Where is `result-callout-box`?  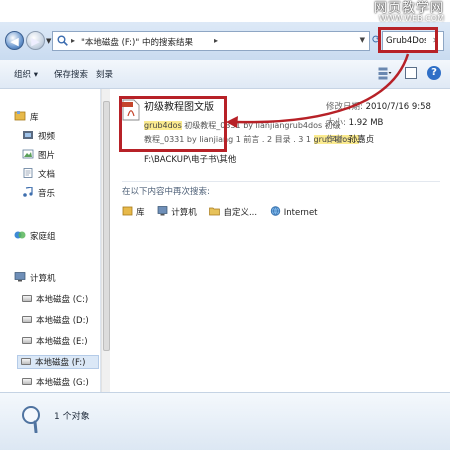 result-callout-box is located at coordinates (173, 124).